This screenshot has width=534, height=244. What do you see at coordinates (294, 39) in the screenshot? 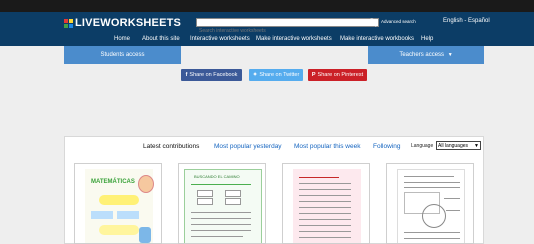
I see `nav-item-make-worksheets: Make interactive worksheets` at bounding box center [294, 39].